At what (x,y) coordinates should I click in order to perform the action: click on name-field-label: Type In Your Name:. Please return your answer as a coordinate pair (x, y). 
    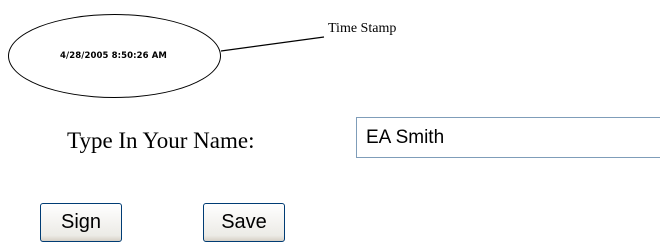
    Looking at the image, I should click on (161, 140).